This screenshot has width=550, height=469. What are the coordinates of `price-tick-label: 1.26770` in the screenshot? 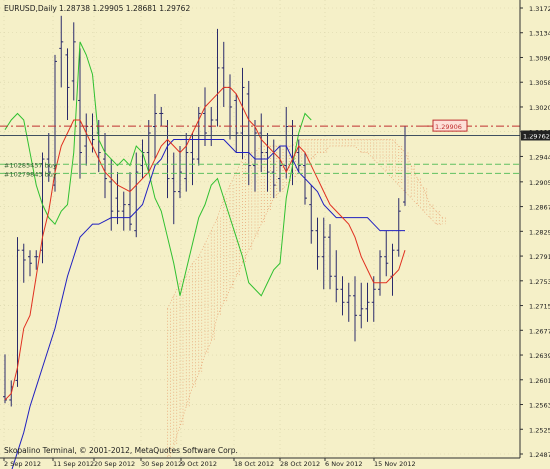 It's located at (539, 331).